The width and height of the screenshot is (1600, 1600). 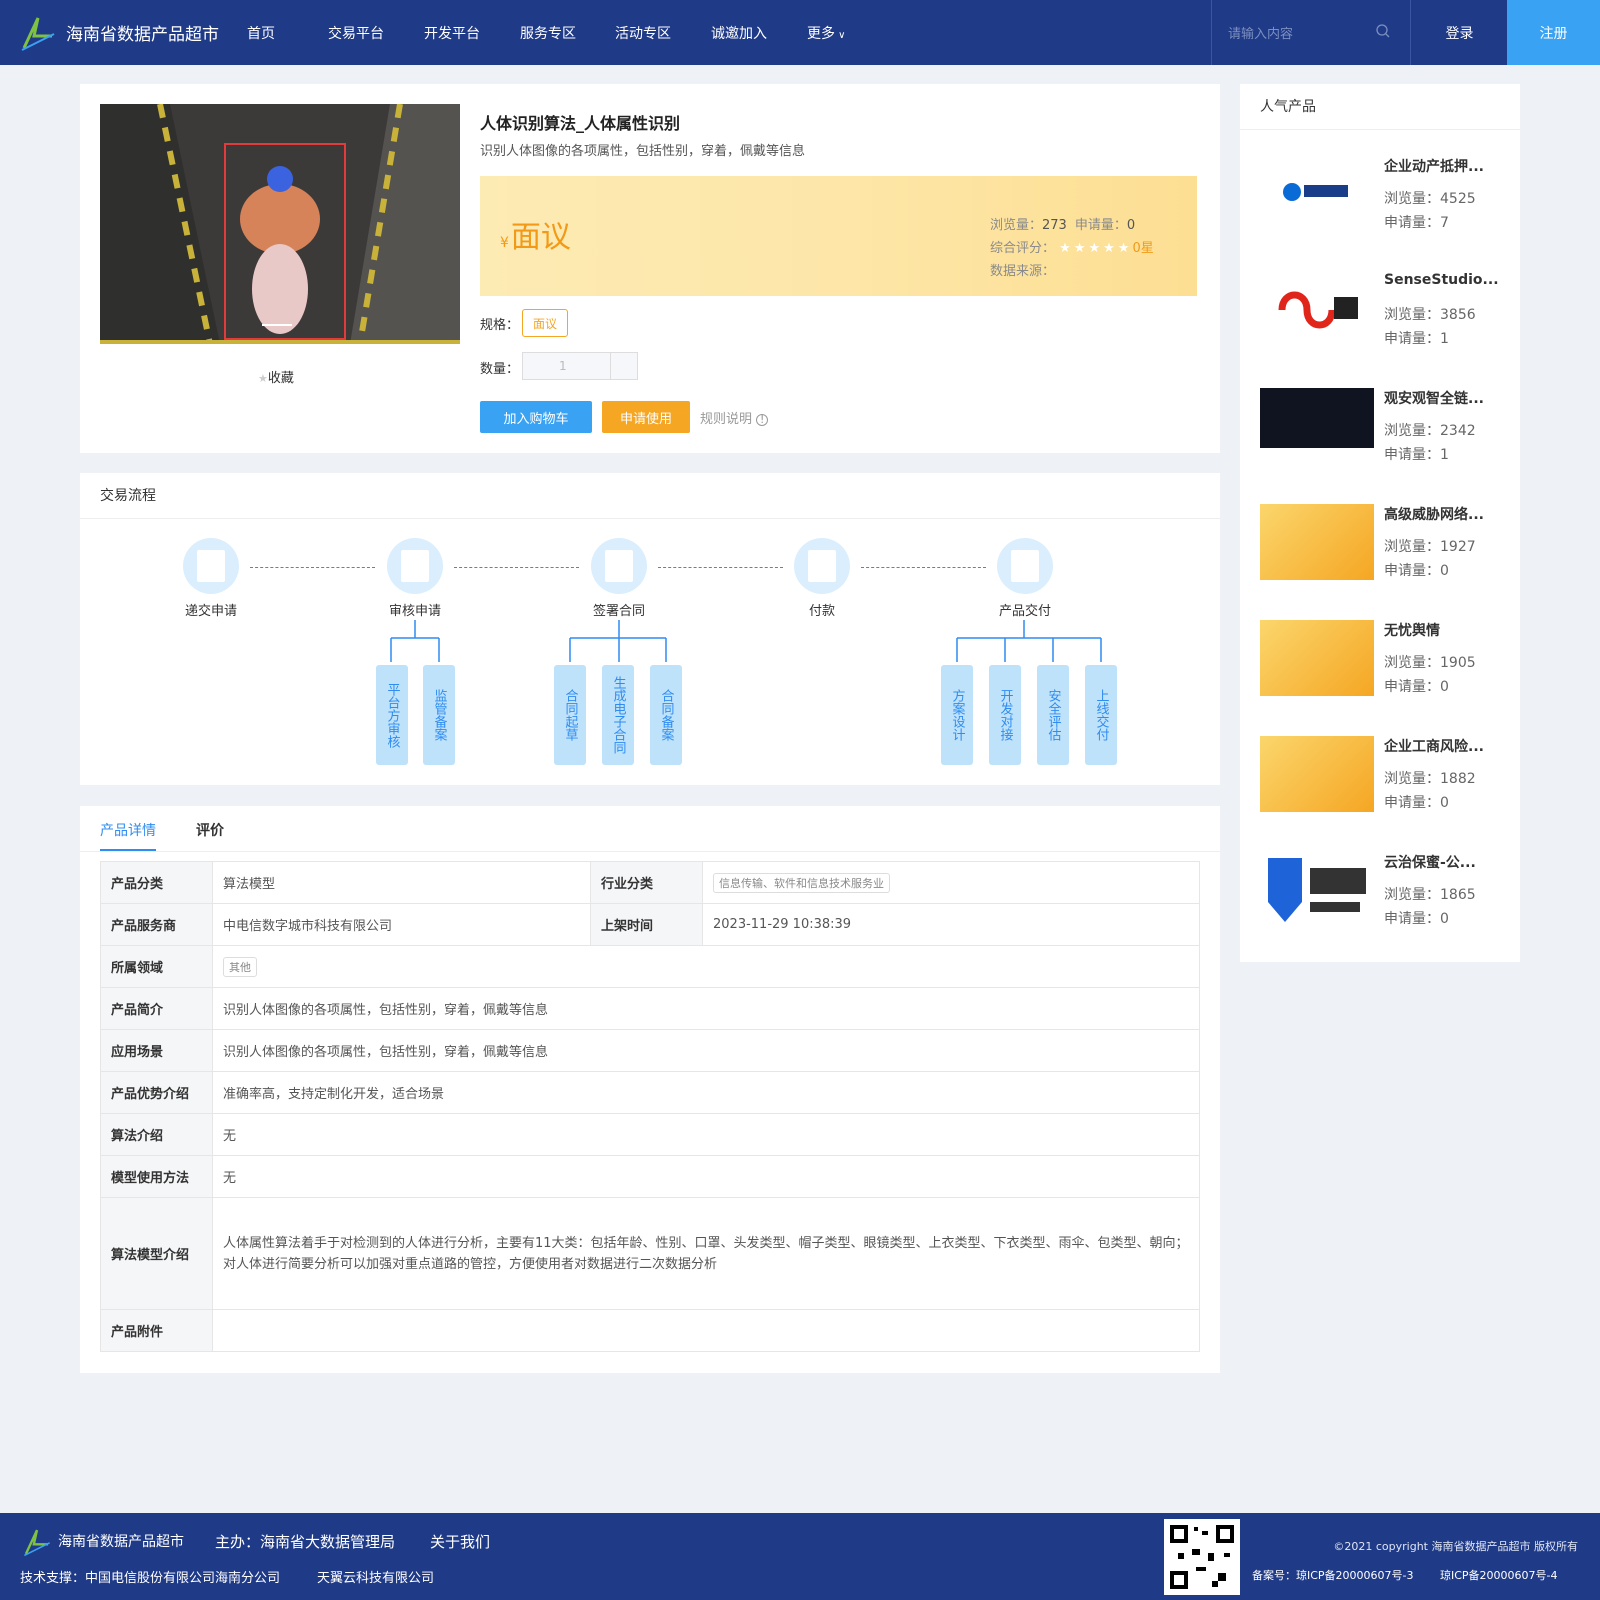 I want to click on product-subtitle: 识别人体图像的各项属性，包括性别，穿着，佩戴等信息, so click(x=643, y=151).